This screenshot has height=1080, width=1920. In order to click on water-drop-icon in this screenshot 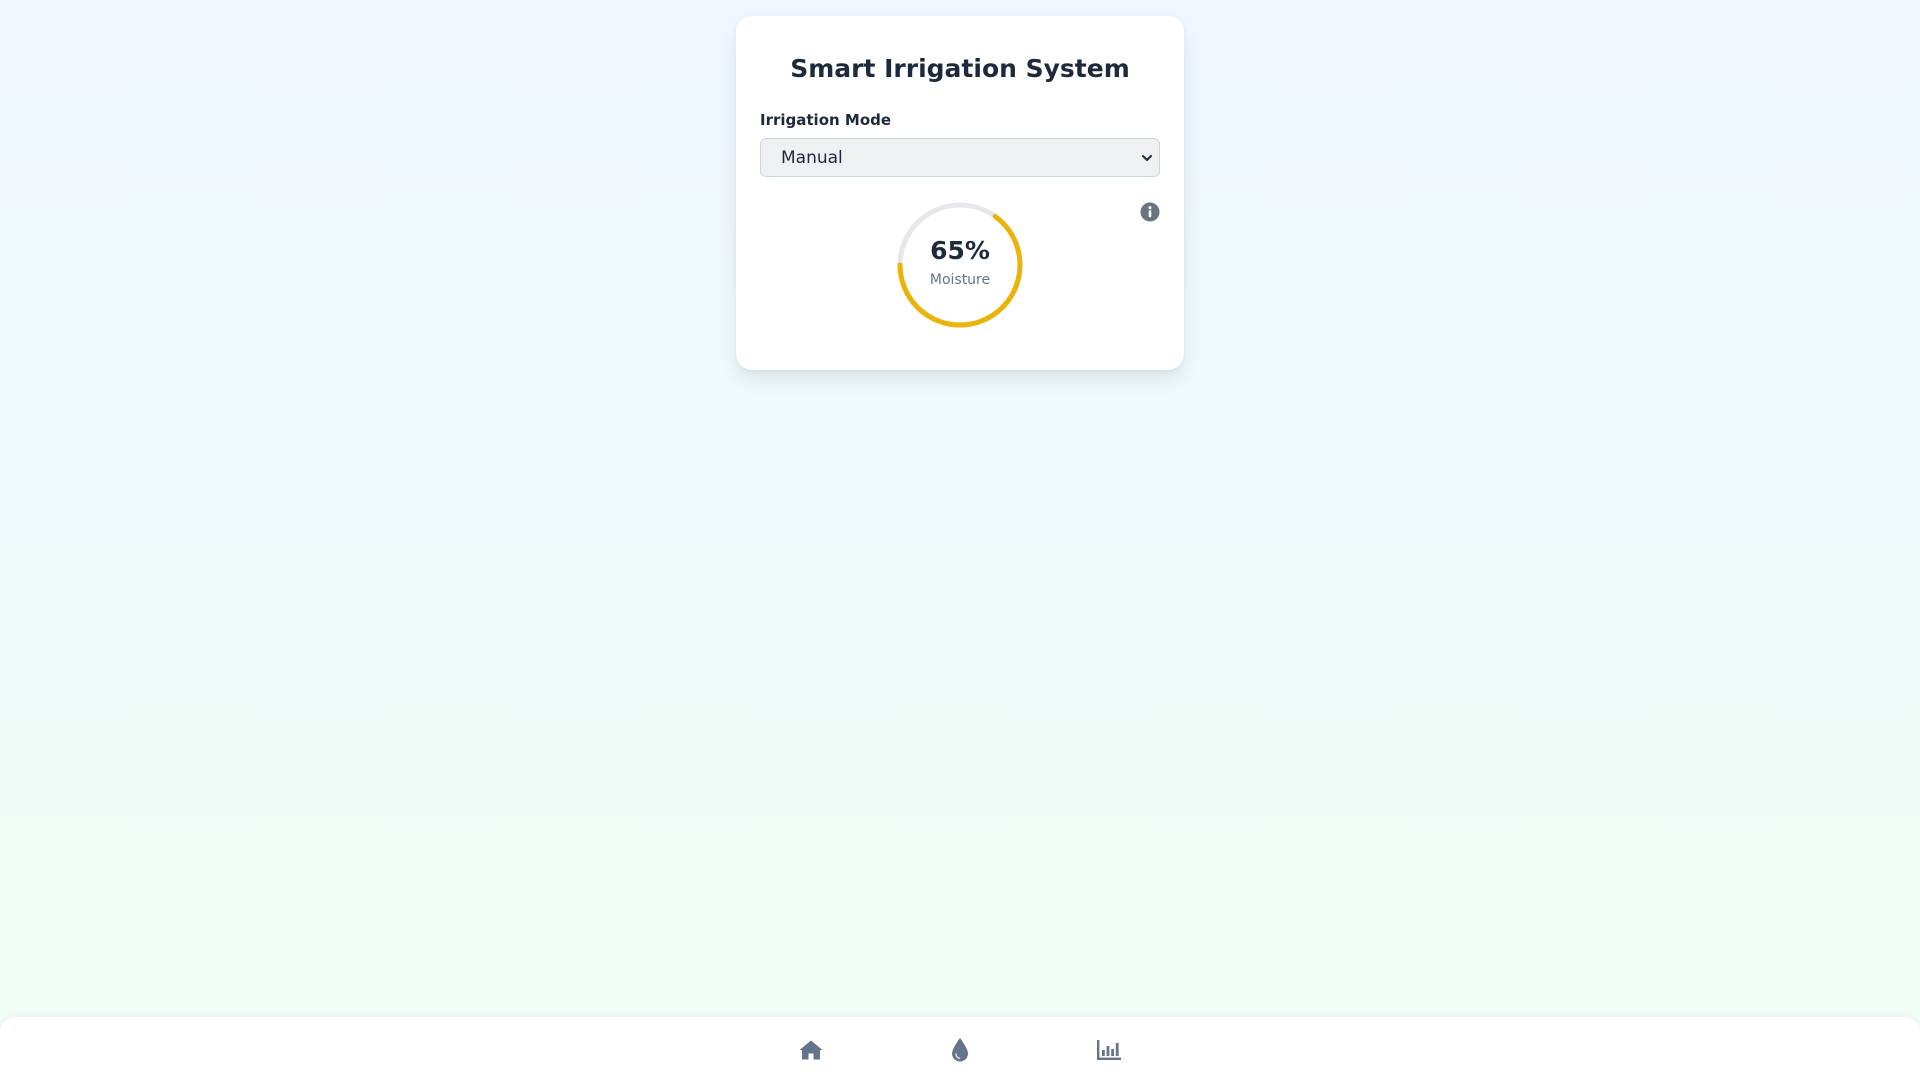, I will do `click(960, 1050)`.